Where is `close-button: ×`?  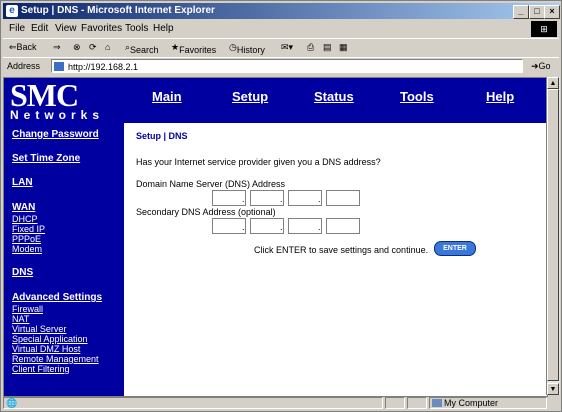
close-button: × is located at coordinates (552, 12).